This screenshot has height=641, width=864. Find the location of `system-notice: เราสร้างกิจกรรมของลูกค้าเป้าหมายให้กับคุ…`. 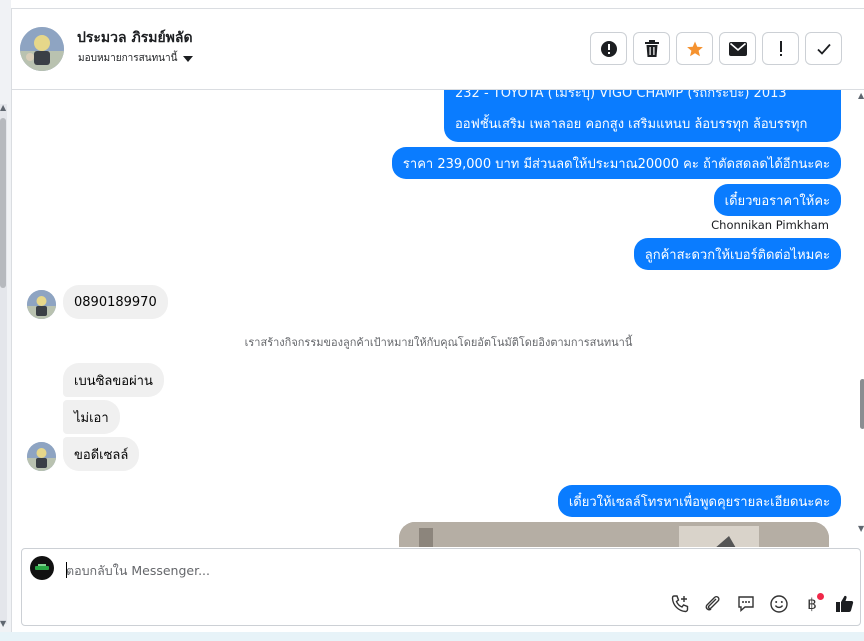

system-notice: เราสร้างกิจกรรมของลูกค้าเป้าหมายให้กับคุ… is located at coordinates (438, 342).